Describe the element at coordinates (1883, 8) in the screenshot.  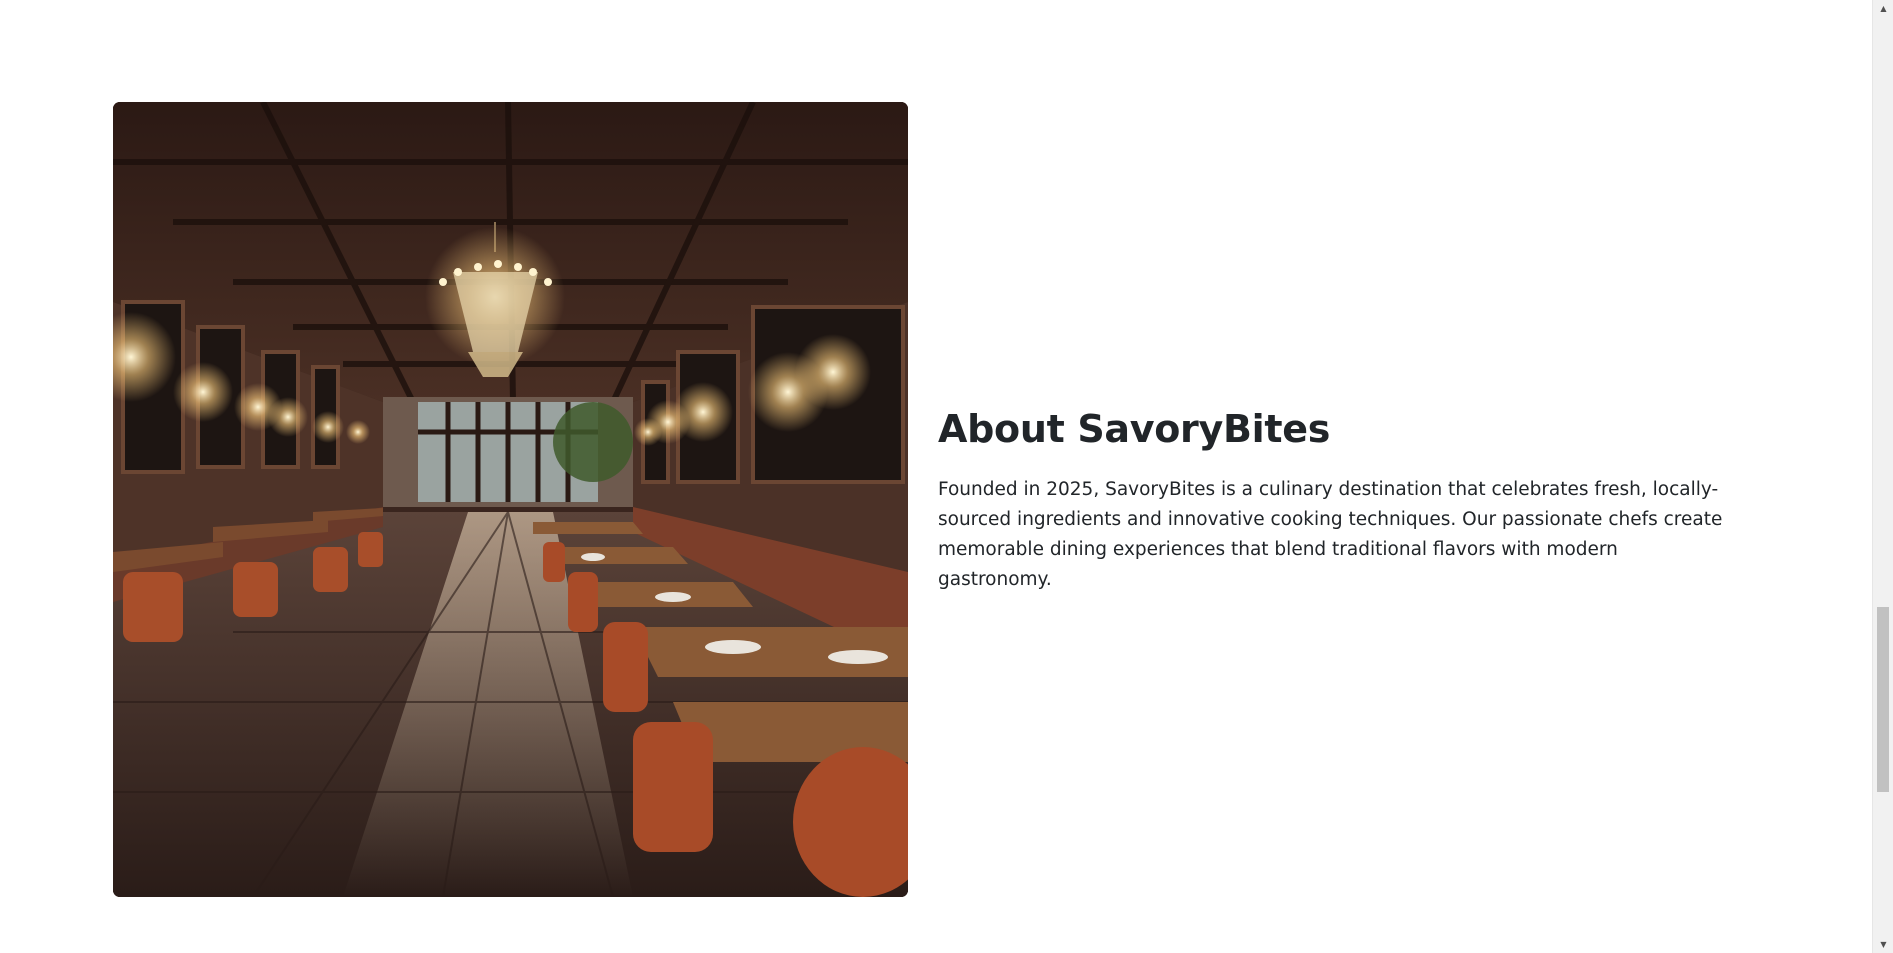
I see `triangle-up-icon: ▲` at that location.